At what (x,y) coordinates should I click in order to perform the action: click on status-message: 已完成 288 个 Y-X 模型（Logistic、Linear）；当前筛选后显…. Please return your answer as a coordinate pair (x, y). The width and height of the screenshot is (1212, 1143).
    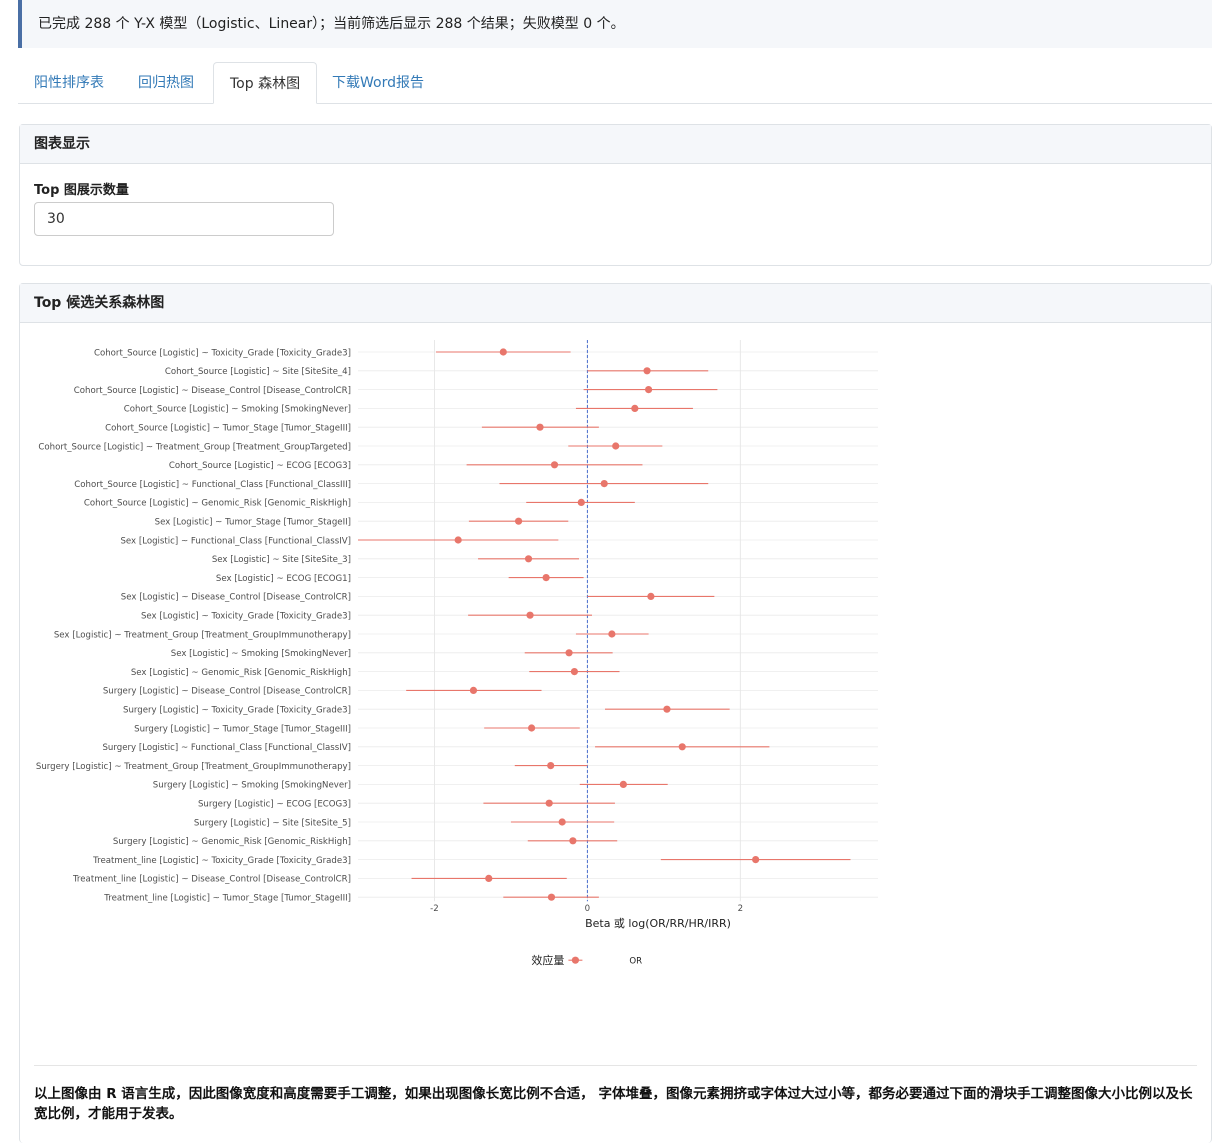
    Looking at the image, I should click on (331, 24).